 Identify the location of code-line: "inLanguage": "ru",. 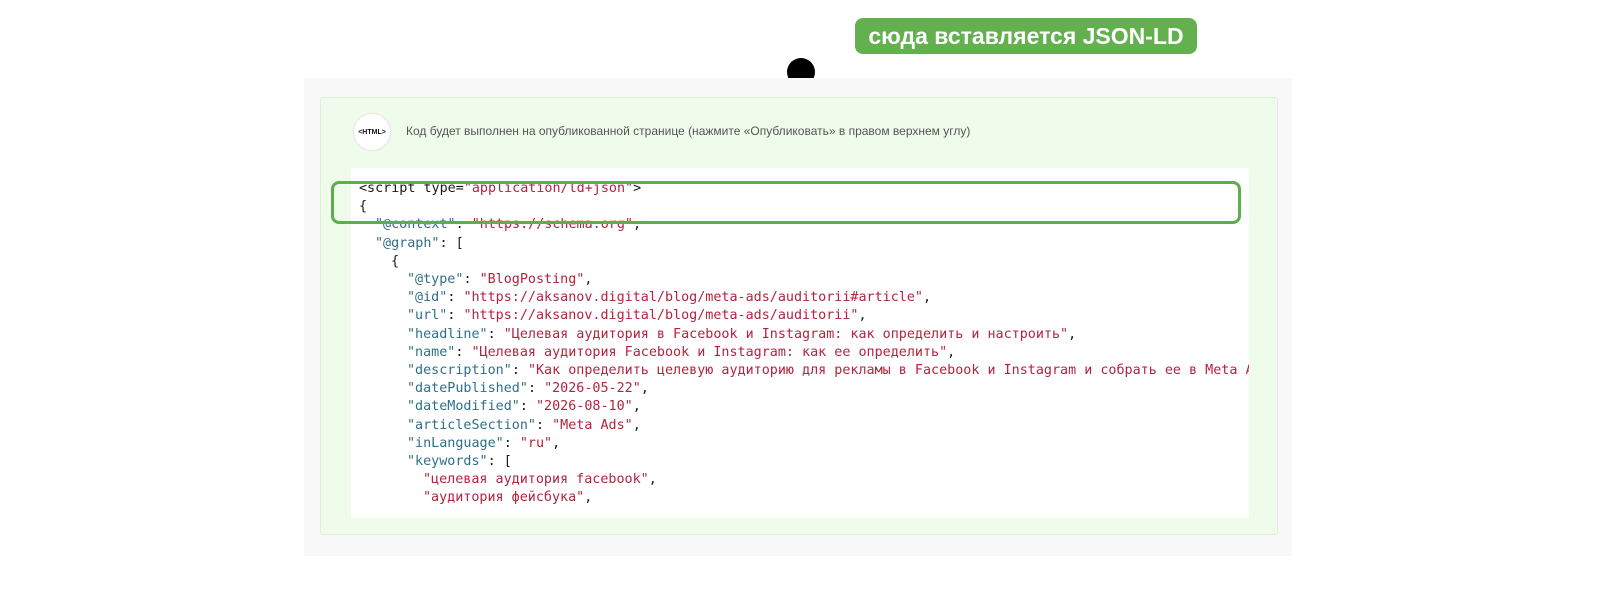
(483, 444).